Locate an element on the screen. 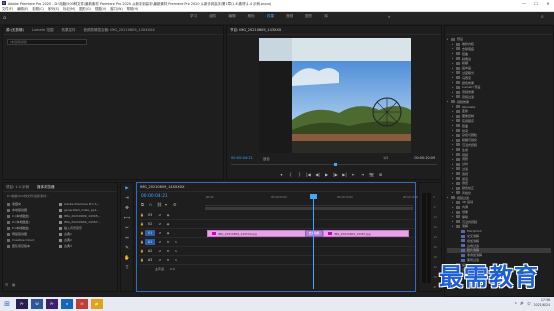 This screenshot has width=554, height=311. tool-button: ✋ is located at coordinates (127, 259).